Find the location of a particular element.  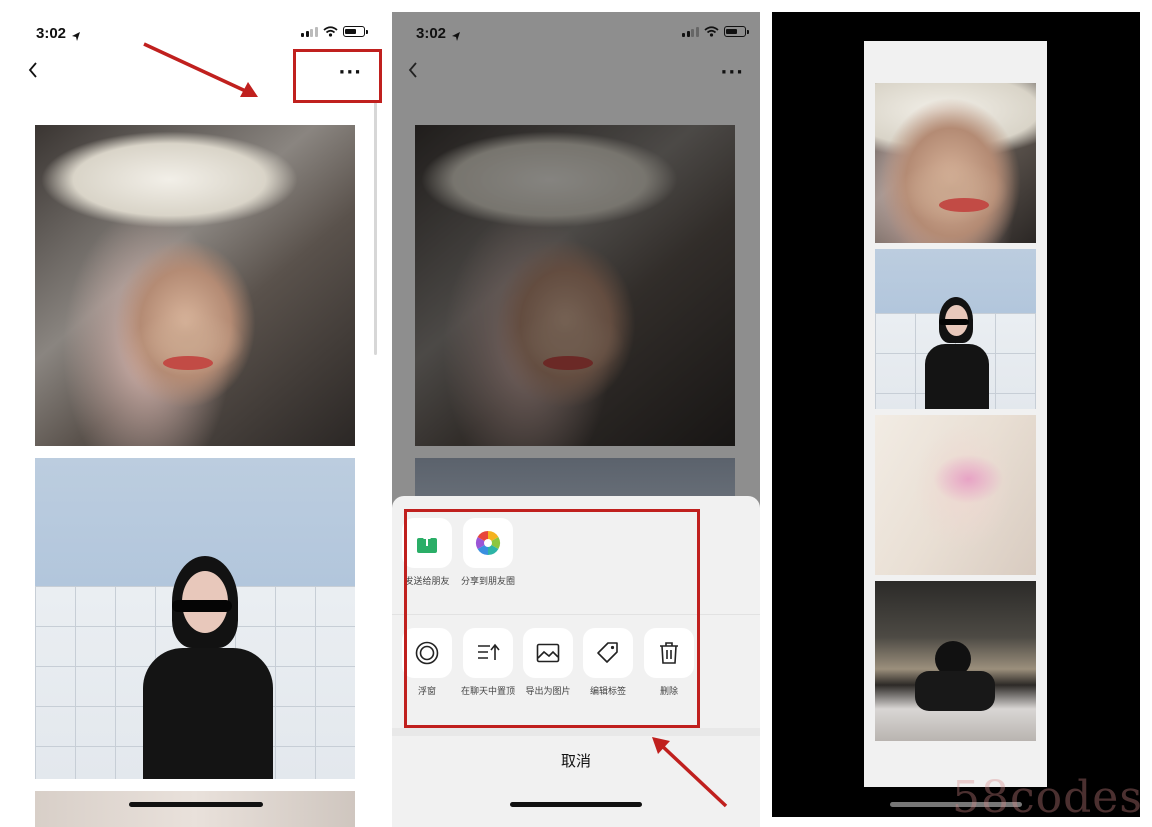

note-photo-portrait is located at coordinates (195, 618).